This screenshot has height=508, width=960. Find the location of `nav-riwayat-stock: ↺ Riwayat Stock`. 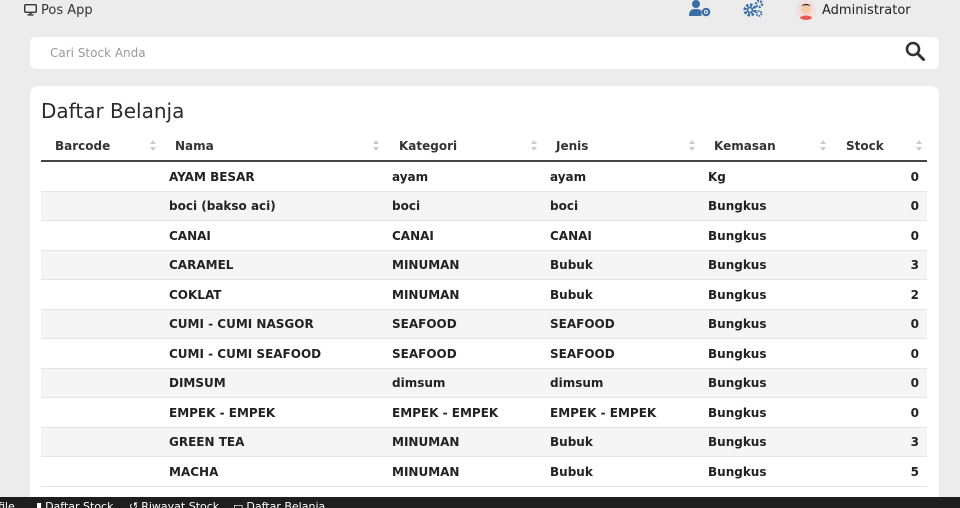

nav-riwayat-stock: ↺ Riwayat Stock is located at coordinates (174, 504).